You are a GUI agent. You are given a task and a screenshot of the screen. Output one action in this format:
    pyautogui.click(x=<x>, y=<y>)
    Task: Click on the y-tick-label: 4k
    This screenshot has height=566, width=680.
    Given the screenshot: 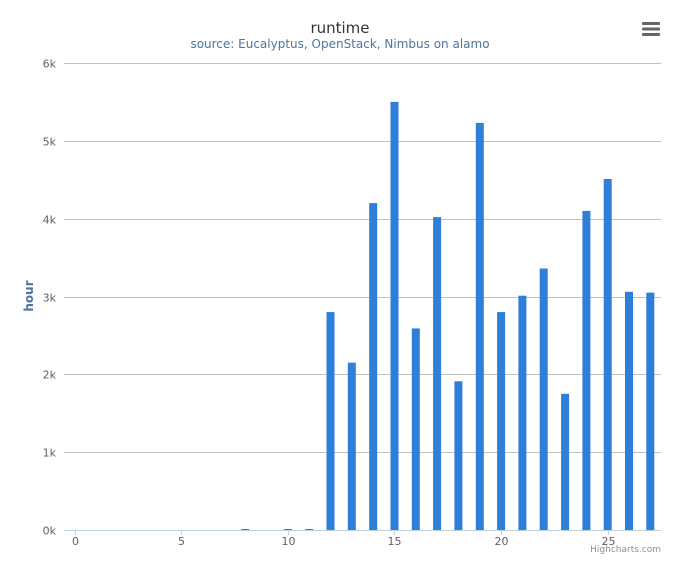 What is the action you would take?
    pyautogui.click(x=50, y=220)
    